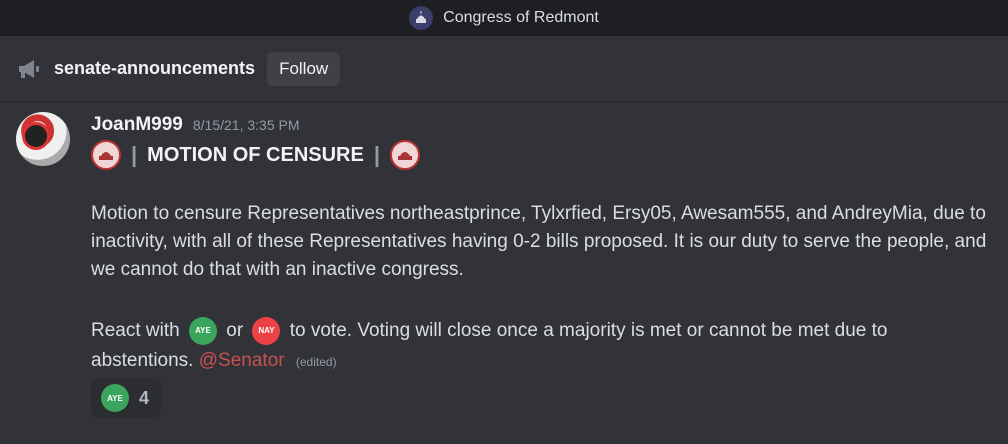 The height and width of the screenshot is (444, 1008). What do you see at coordinates (235, 330) in the screenshot?
I see `vote-or: or` at bounding box center [235, 330].